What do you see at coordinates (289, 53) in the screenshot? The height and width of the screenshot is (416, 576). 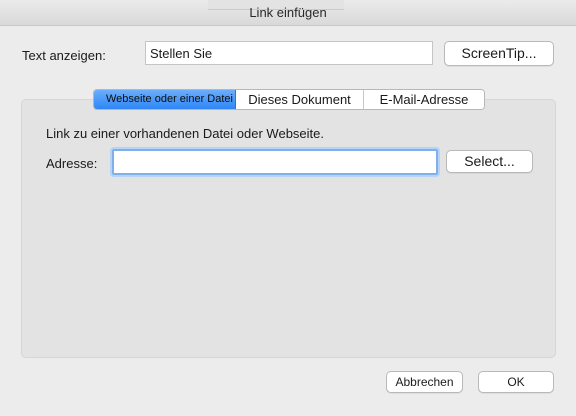 I see `display-text-input` at bounding box center [289, 53].